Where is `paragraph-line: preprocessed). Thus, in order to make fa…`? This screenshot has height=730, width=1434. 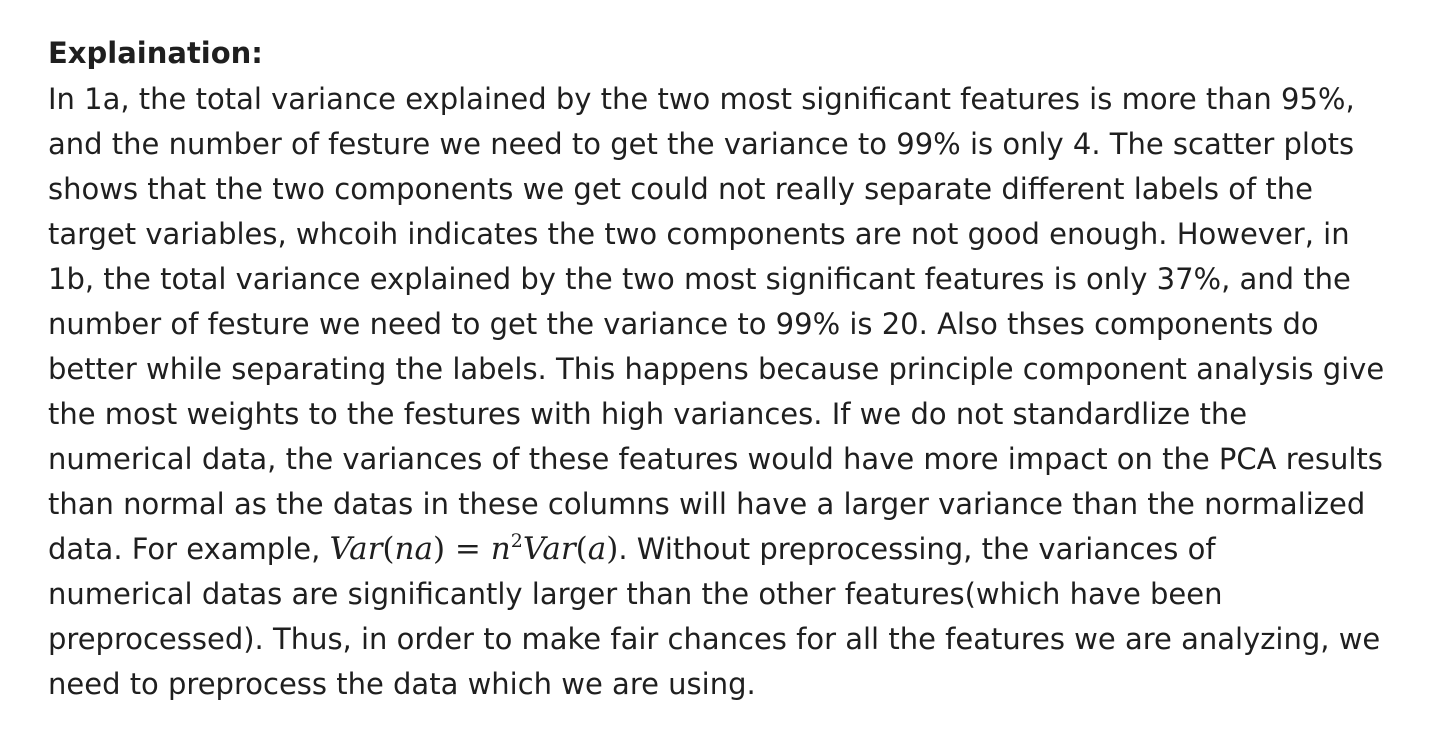 paragraph-line: preprocessed). Thus, in order to make fa… is located at coordinates (714, 639).